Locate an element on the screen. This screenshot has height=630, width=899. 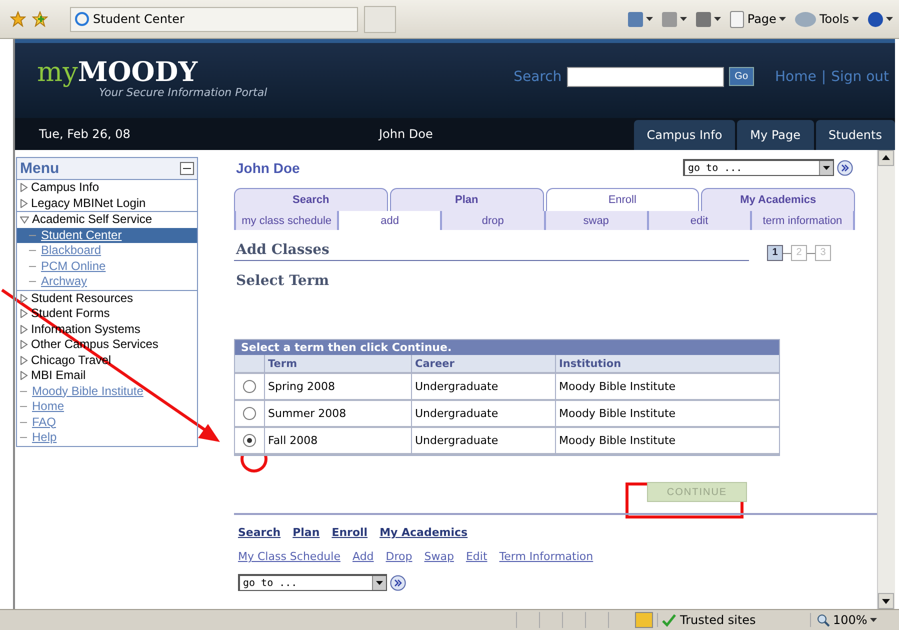
menu-title: Menu is located at coordinates (40, 168).